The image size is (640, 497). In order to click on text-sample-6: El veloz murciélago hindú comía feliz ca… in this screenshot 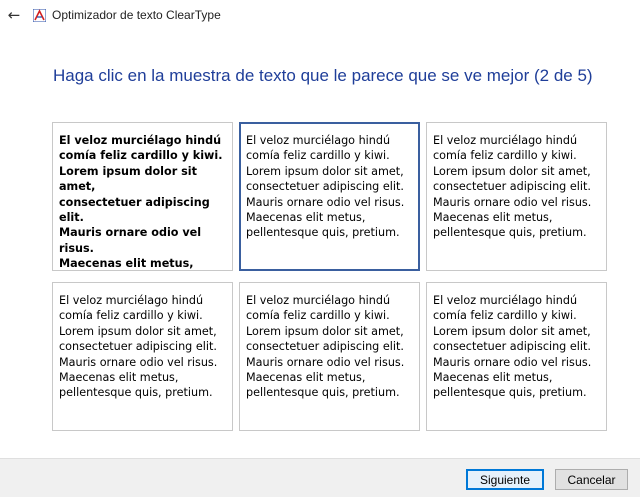, I will do `click(516, 356)`.